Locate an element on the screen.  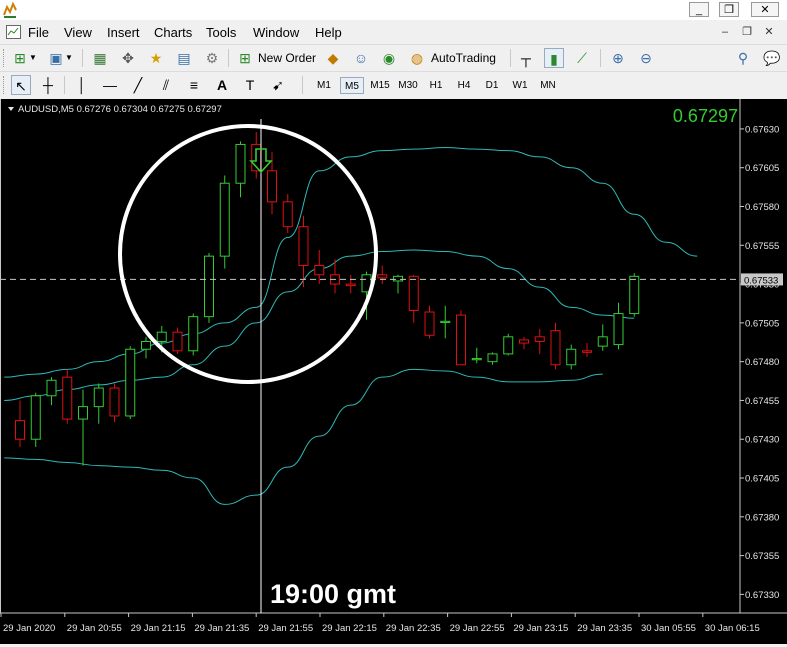
price-tick-label: 0.67455 is located at coordinates (762, 401).